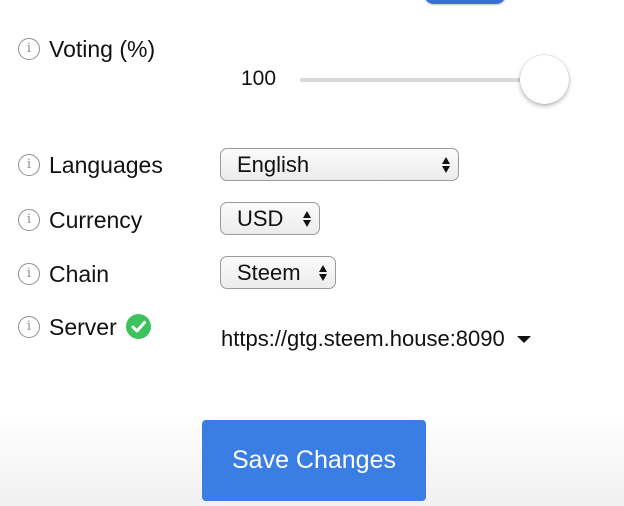 The width and height of the screenshot is (624, 506). Describe the element at coordinates (259, 78) in the screenshot. I see `voting-value: 100` at that location.